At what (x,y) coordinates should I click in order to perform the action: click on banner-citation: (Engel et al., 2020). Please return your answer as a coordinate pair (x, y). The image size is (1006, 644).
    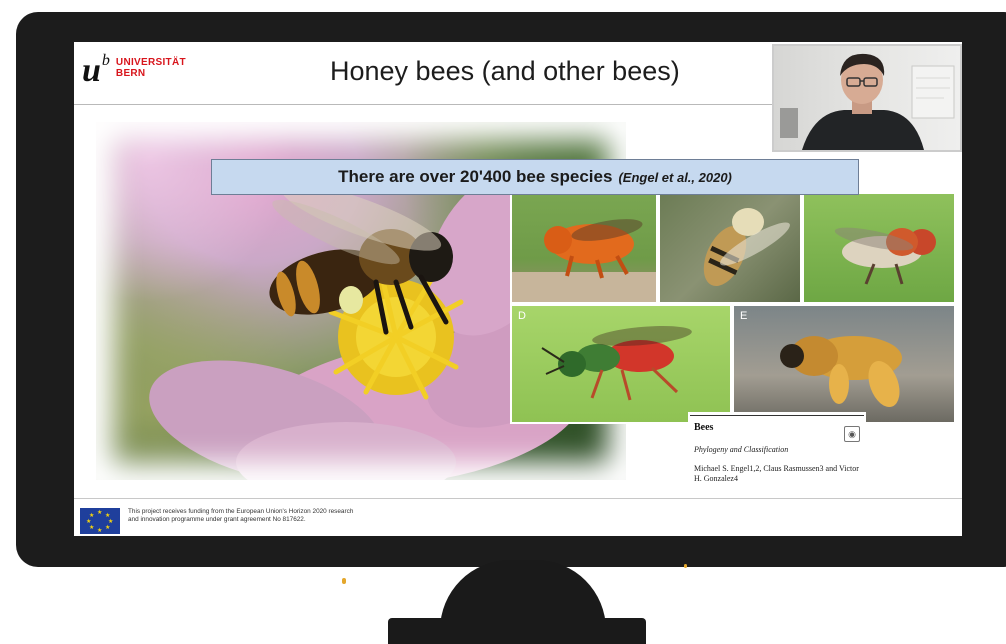
    Looking at the image, I should click on (675, 177).